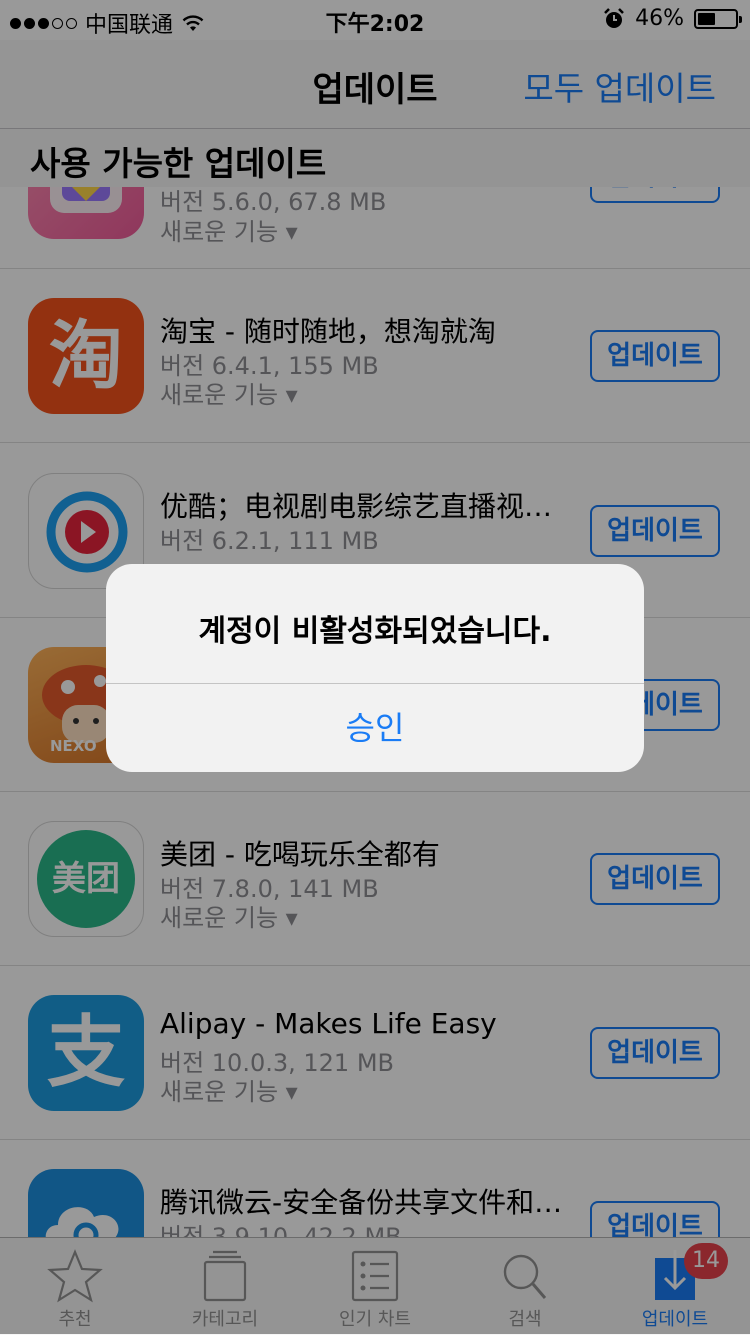  I want to click on alert-message: 계정이 비활성화되었습니다., so click(375, 631).